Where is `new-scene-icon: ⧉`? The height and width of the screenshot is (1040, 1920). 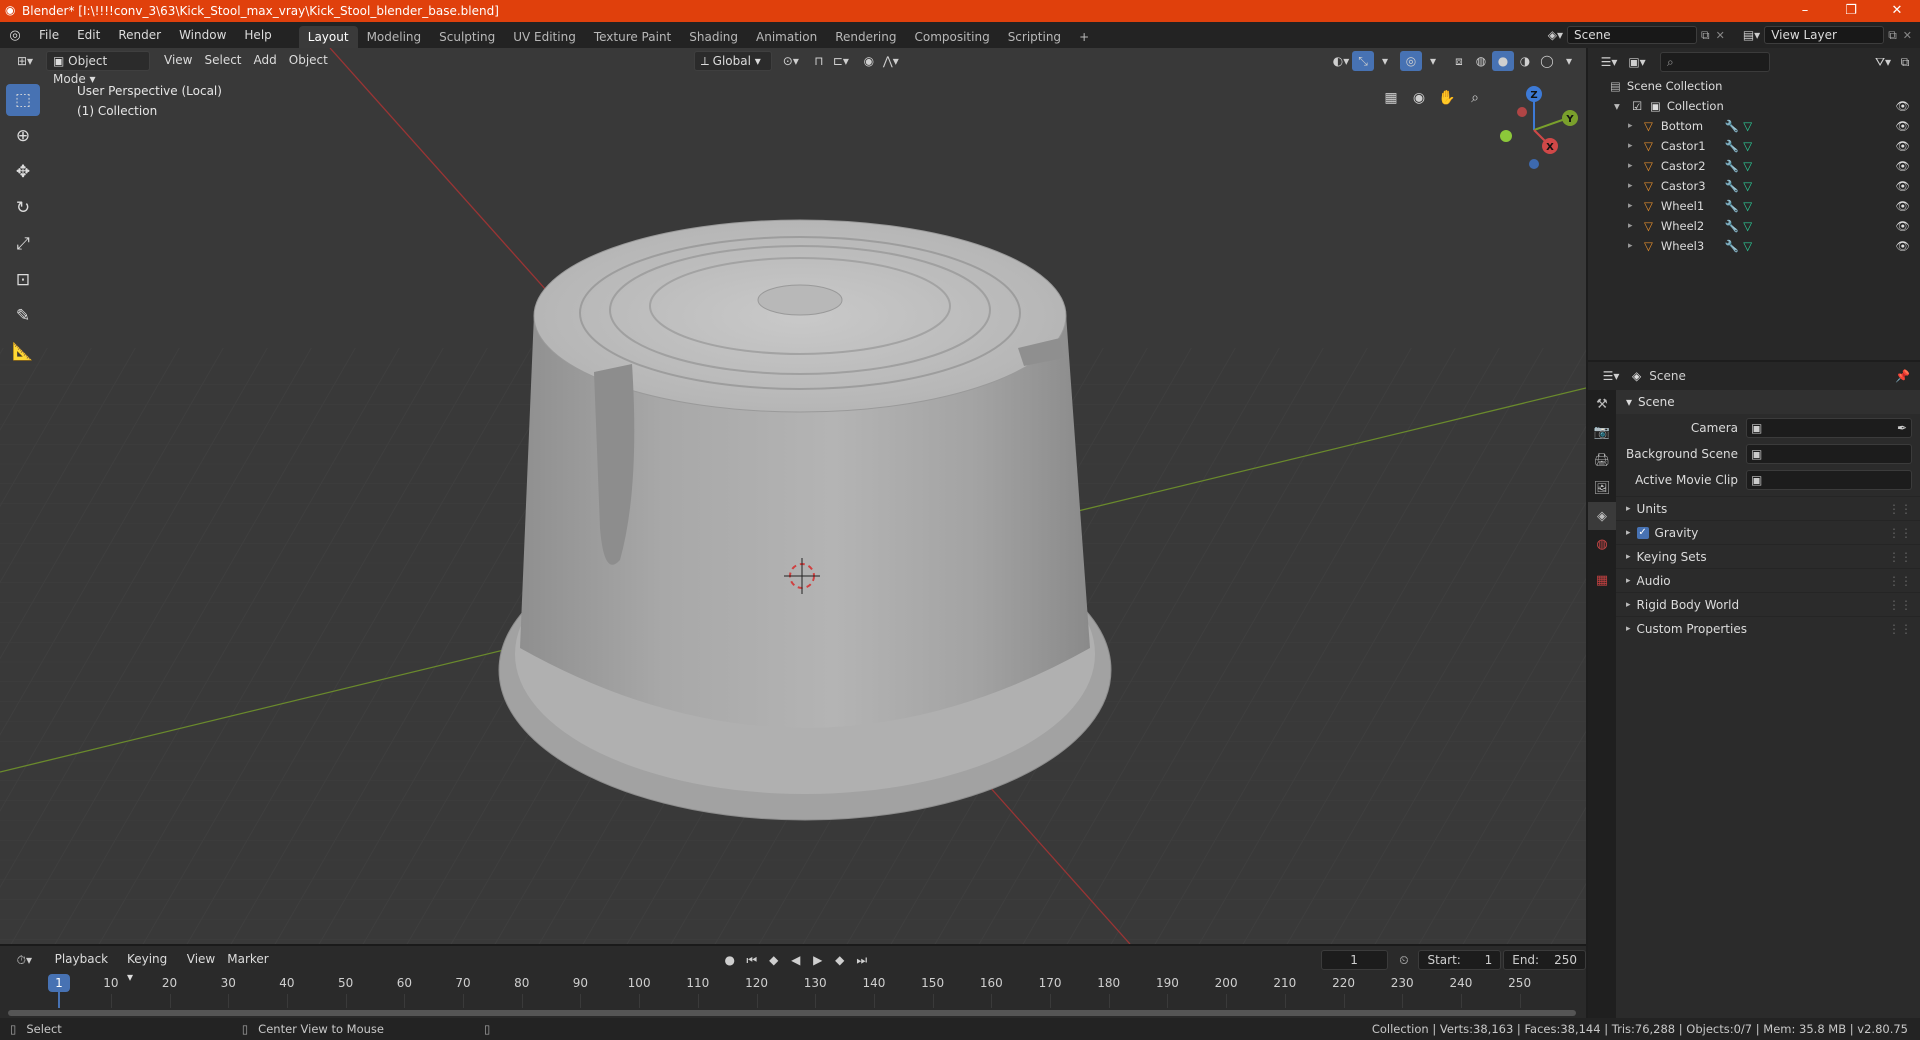 new-scene-icon: ⧉ is located at coordinates (1705, 35).